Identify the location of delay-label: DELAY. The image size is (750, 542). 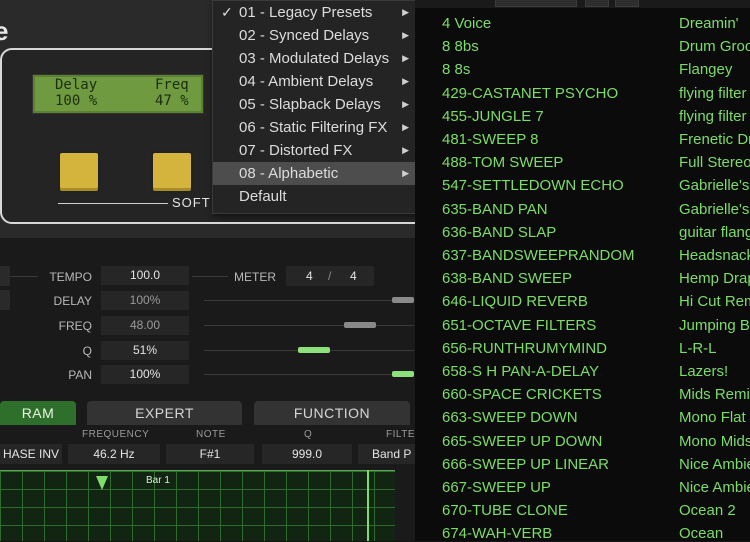
(72, 301).